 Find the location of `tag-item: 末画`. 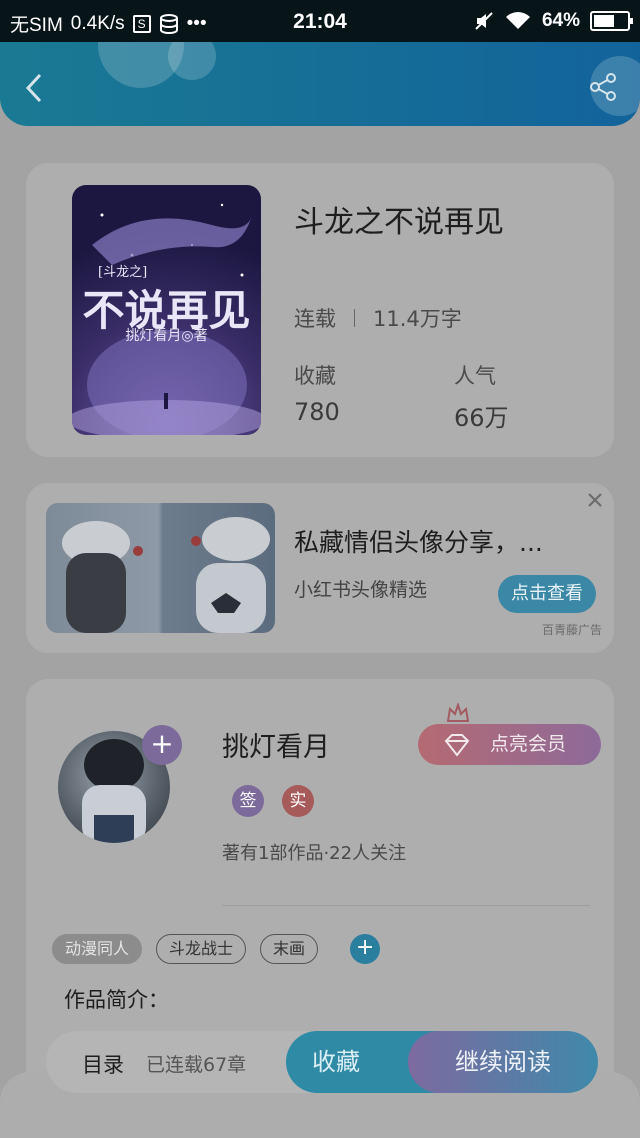

tag-item: 末画 is located at coordinates (289, 949).